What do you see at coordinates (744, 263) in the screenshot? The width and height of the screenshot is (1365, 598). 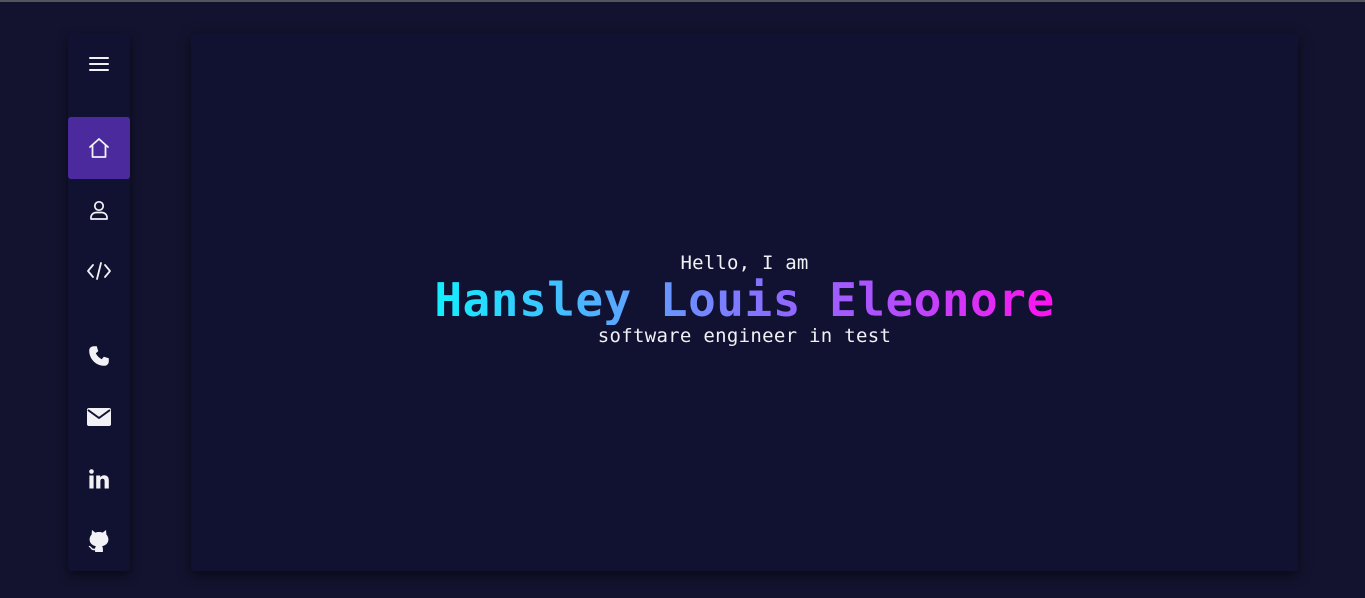 I see `hero-greeting: Hello, I am` at bounding box center [744, 263].